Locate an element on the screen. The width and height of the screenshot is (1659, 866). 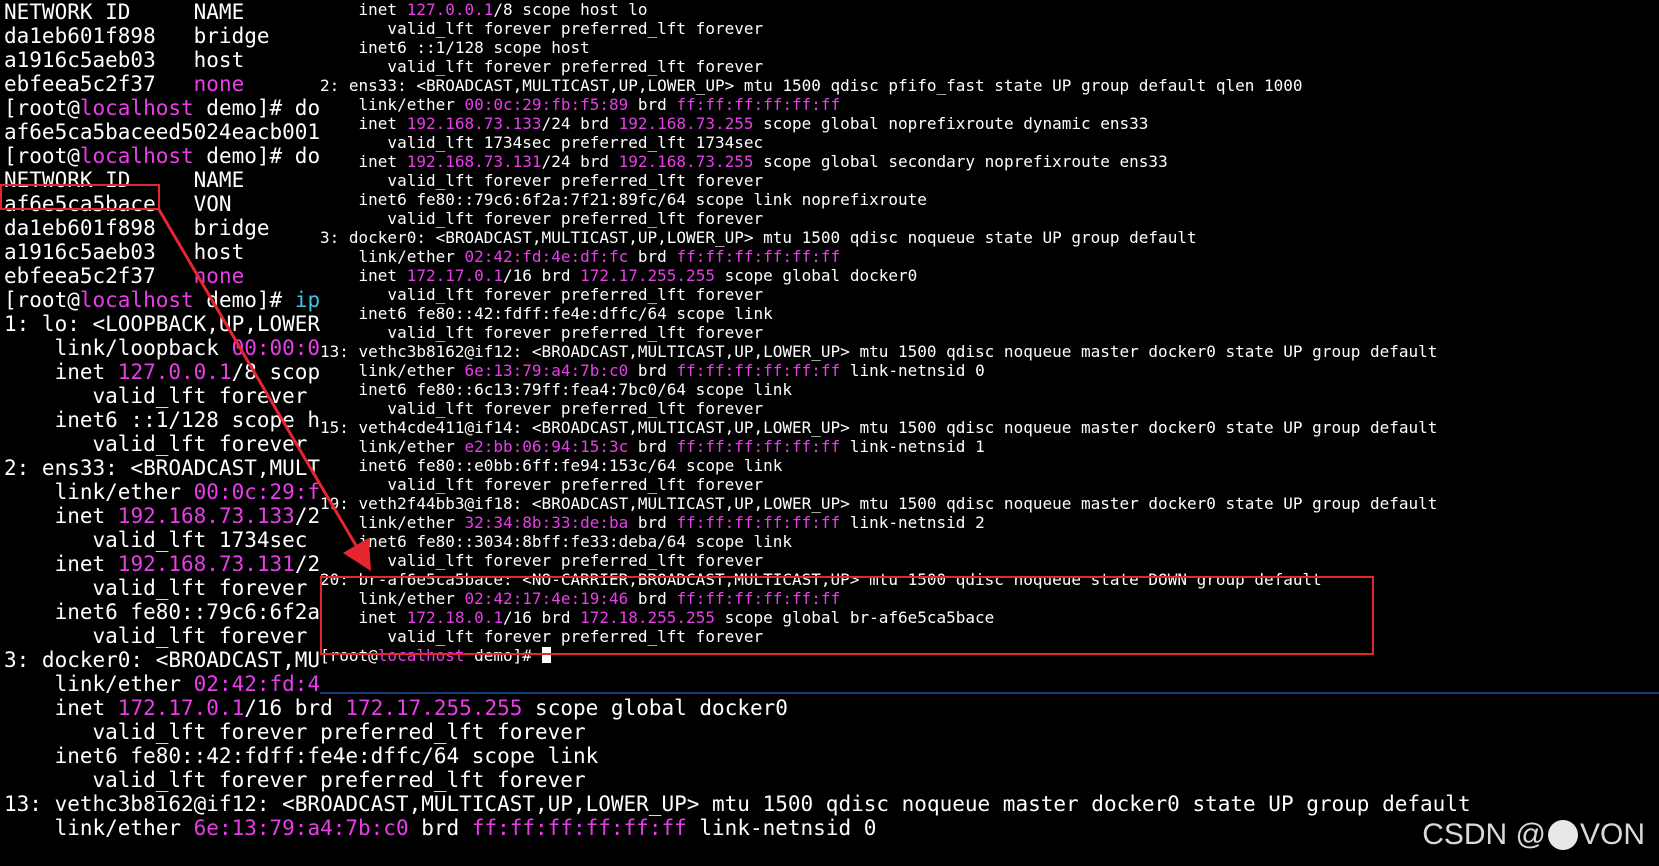
csdn-watermark: CSDN @ VON is located at coordinates (1533, 835).